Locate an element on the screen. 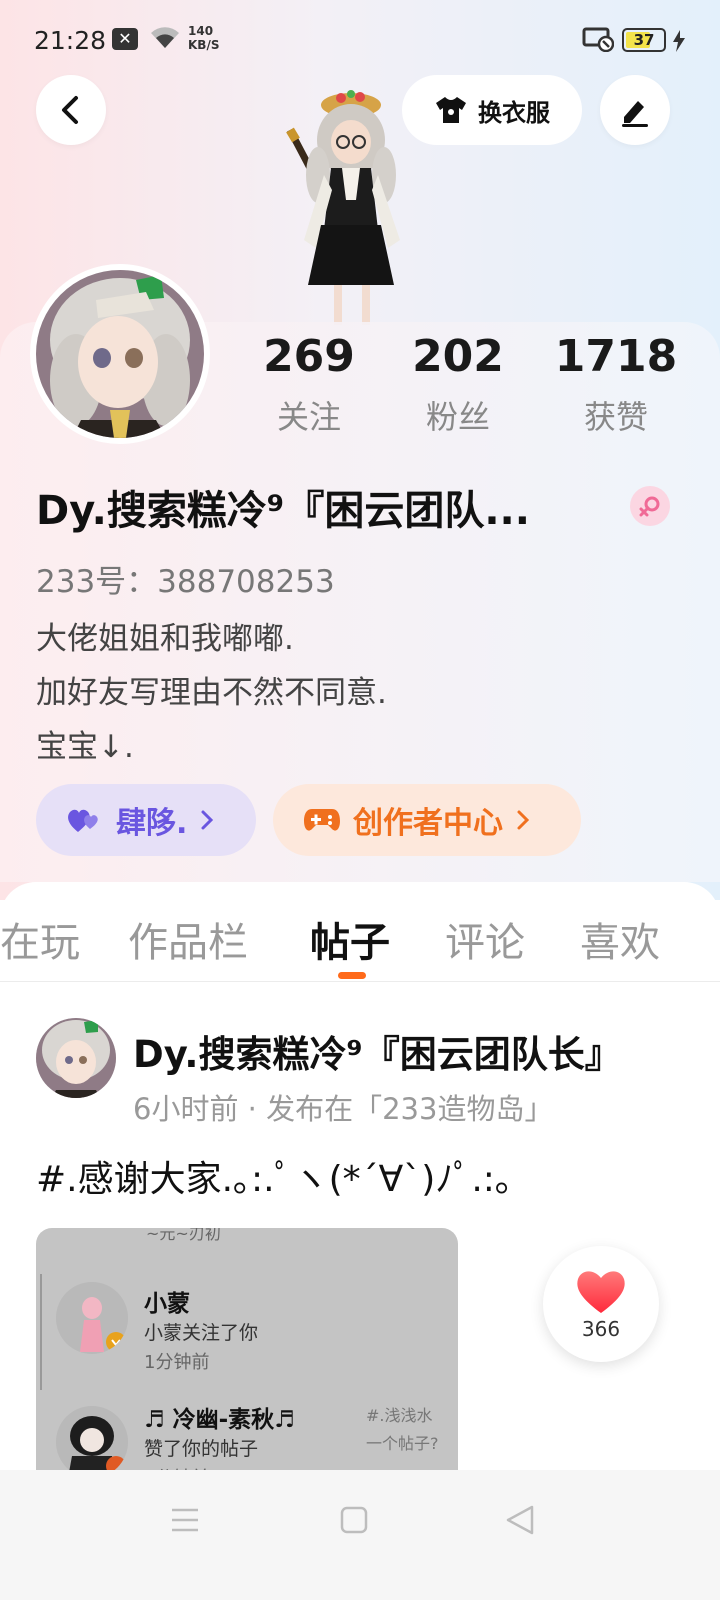 The width and height of the screenshot is (720, 1600). tshirt-icon is located at coordinates (451, 110).